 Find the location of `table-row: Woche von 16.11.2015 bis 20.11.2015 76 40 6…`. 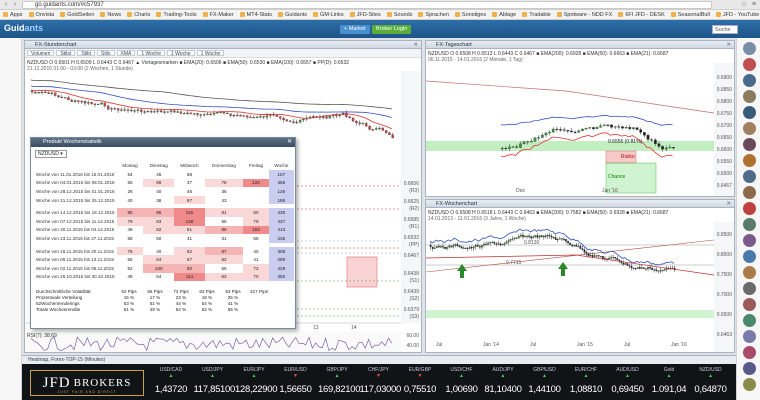

table-row: Woche von 16.11.2015 bis 20.11.2015 76 40 6… is located at coordinates (164, 251).